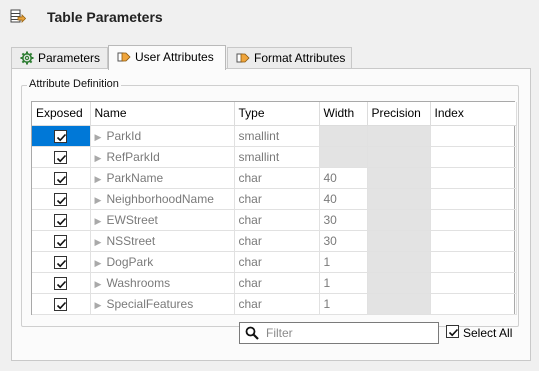 The width and height of the screenshot is (539, 371). Describe the element at coordinates (343, 114) in the screenshot. I see `column-header-width: Width` at that location.